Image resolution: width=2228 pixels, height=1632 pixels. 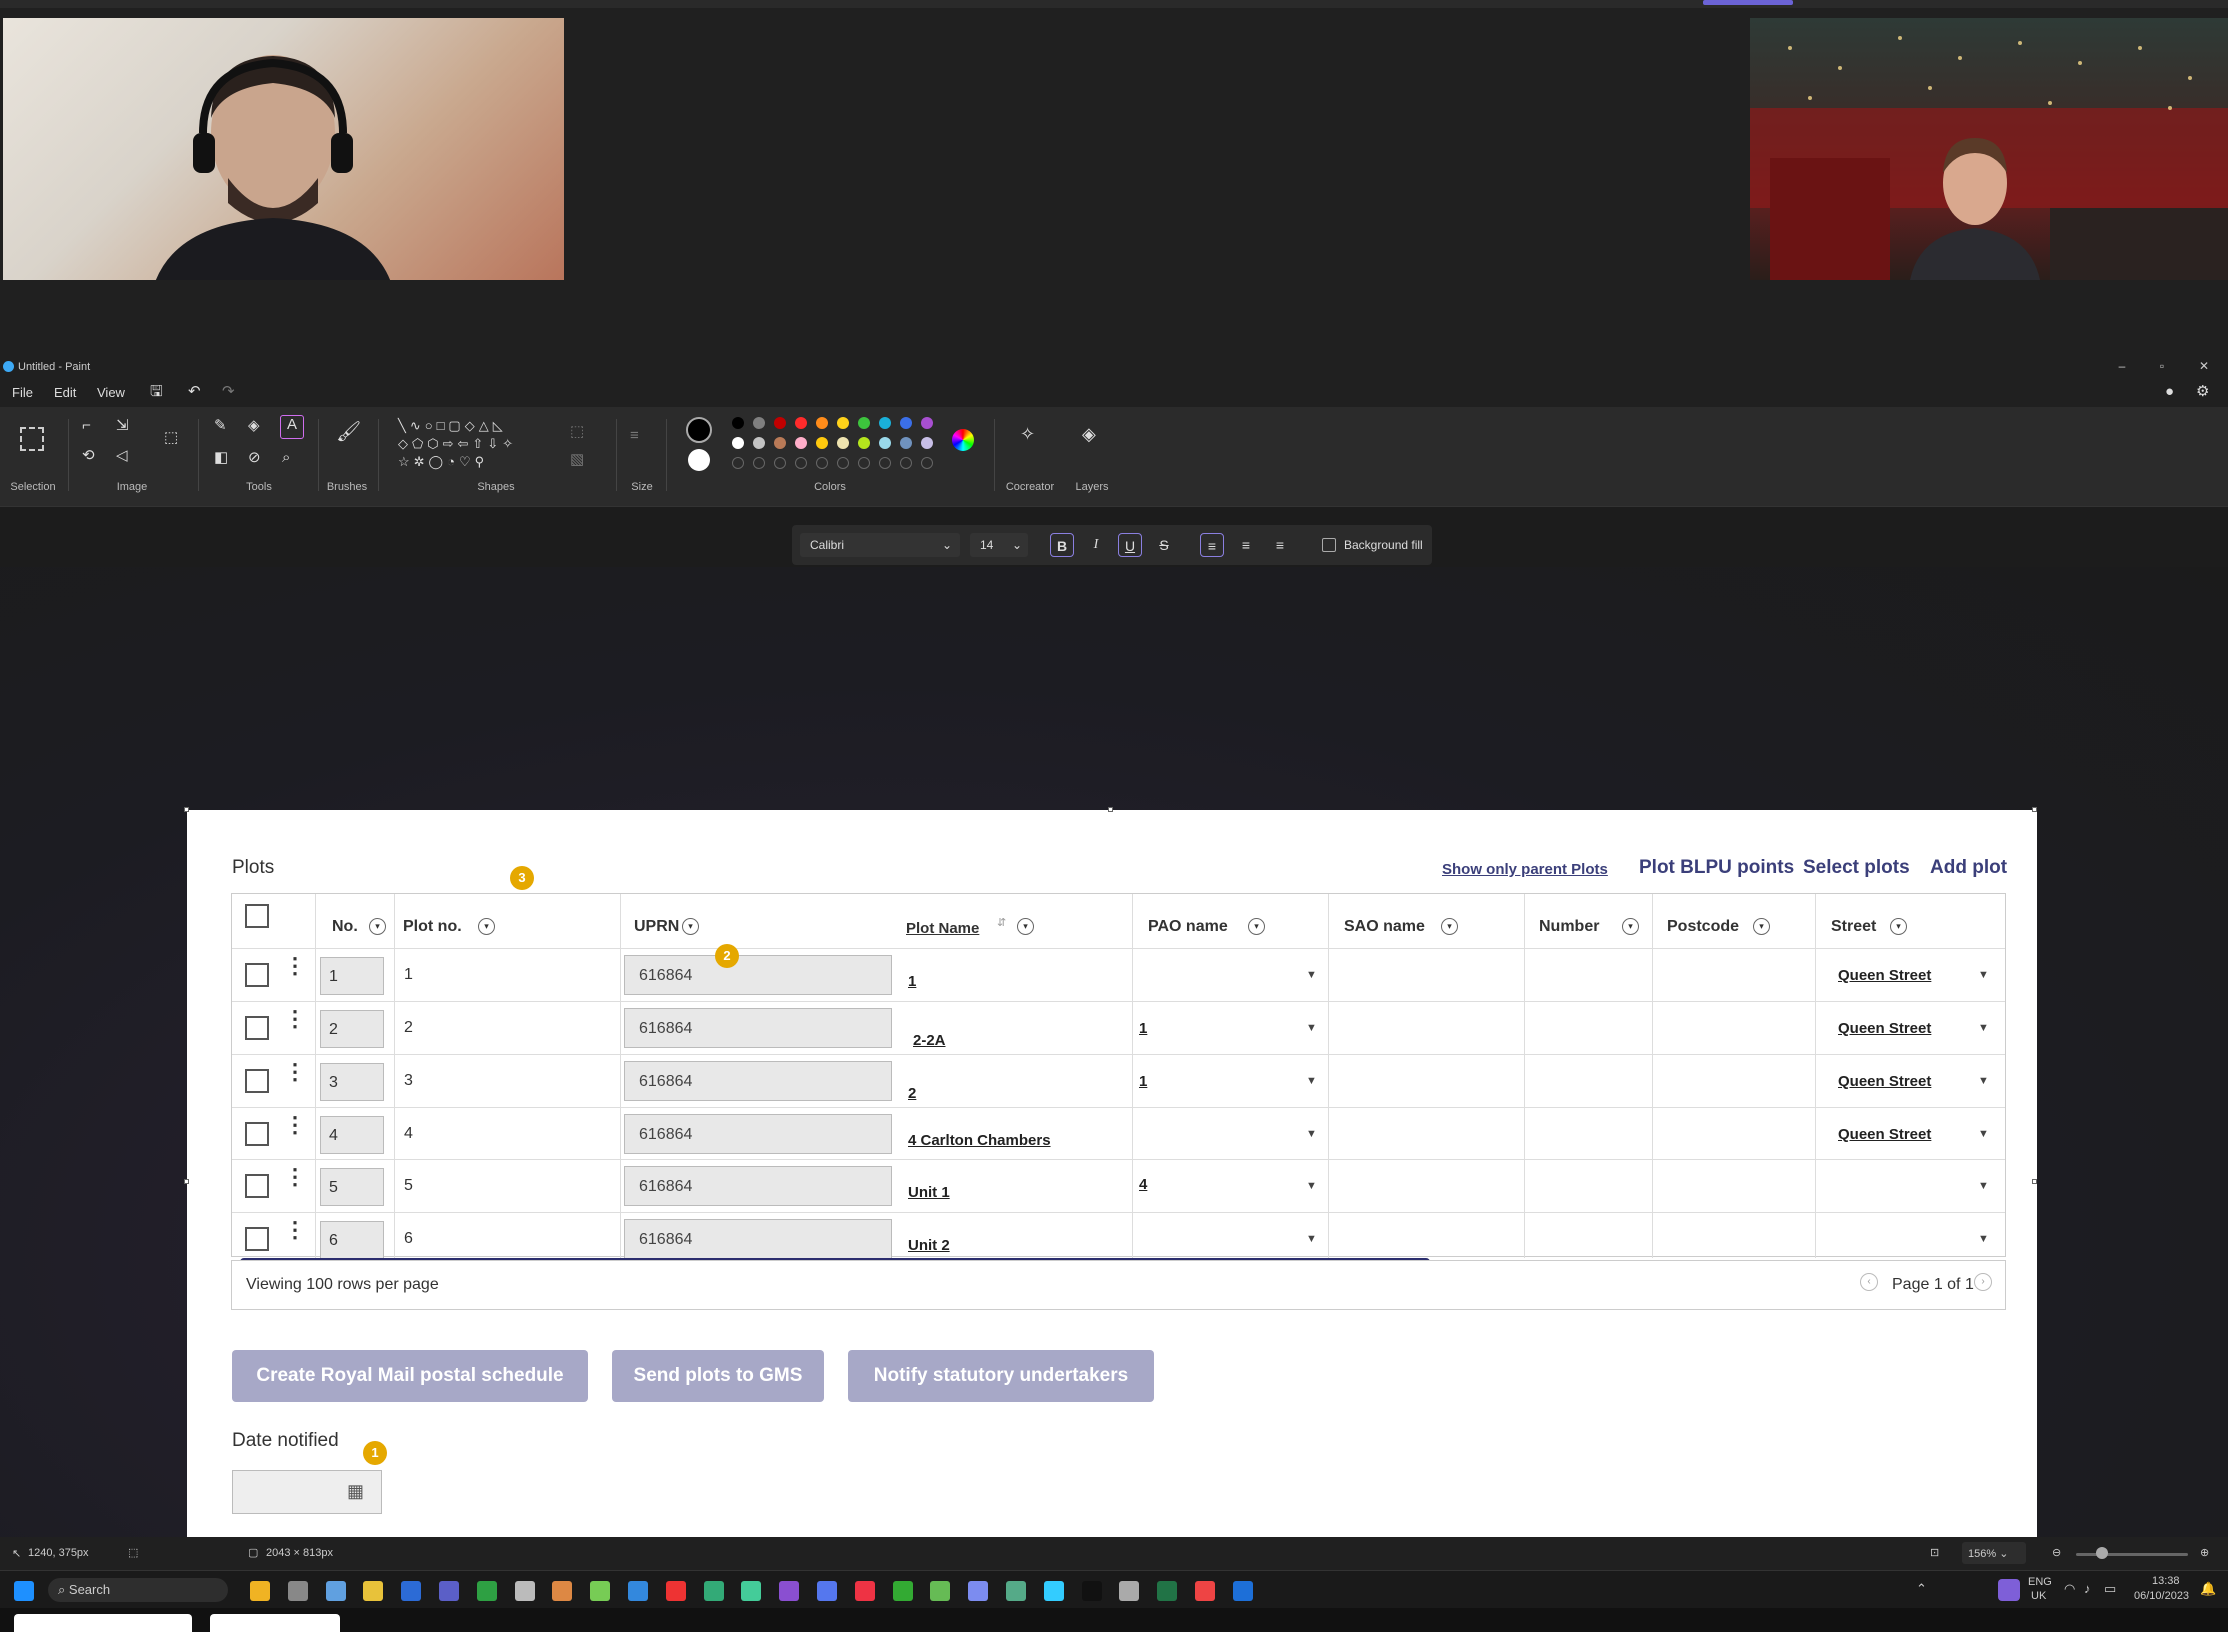 What do you see at coordinates (1118, 1185) in the screenshot?
I see `table-row: ⋮ 5 5 616864 Unit 1 4 ▼ ▼` at bounding box center [1118, 1185].